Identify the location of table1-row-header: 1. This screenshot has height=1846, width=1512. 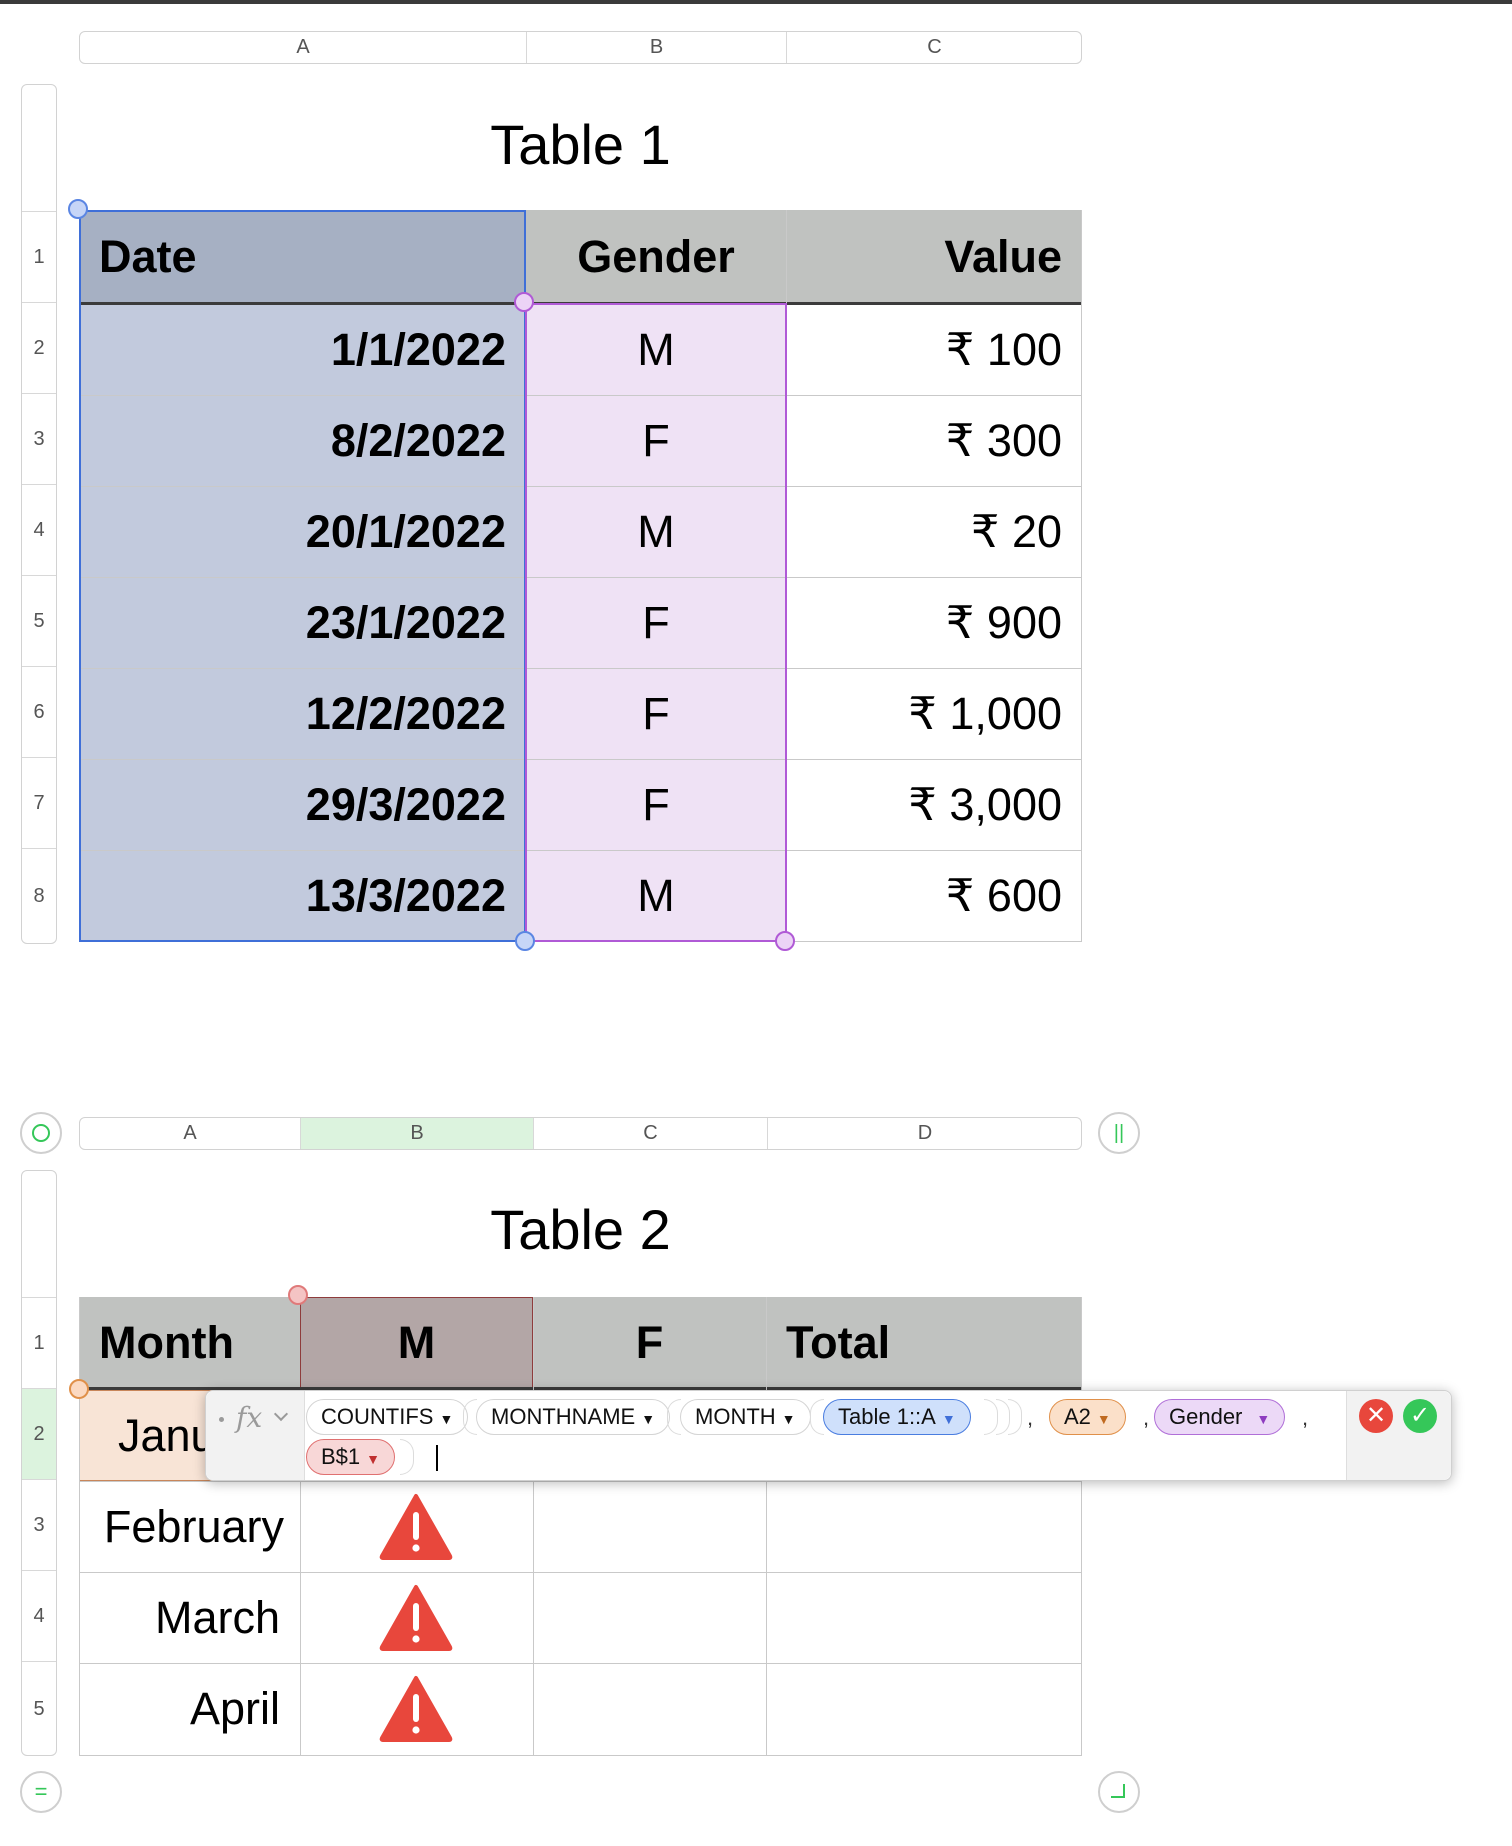
(39, 256).